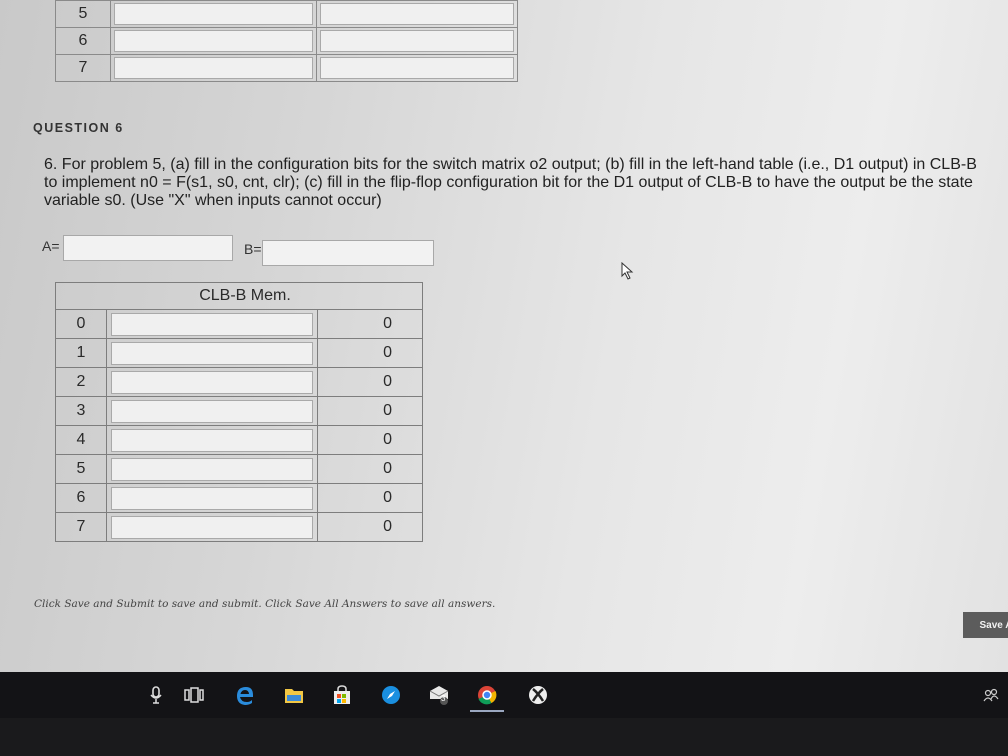 Image resolution: width=1008 pixels, height=756 pixels. What do you see at coordinates (342, 695) in the screenshot?
I see `store-icon` at bounding box center [342, 695].